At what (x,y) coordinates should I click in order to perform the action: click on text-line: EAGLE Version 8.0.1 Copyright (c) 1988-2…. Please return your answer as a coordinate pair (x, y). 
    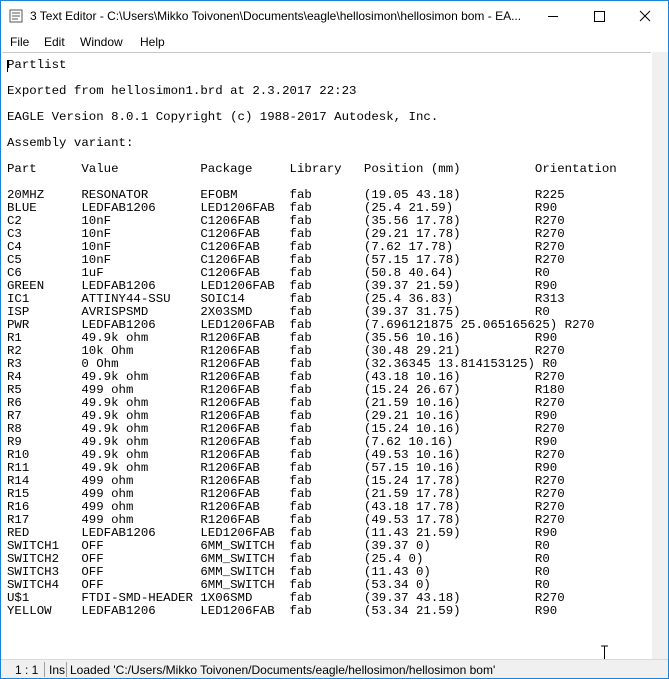
    Looking at the image, I should click on (223, 117).